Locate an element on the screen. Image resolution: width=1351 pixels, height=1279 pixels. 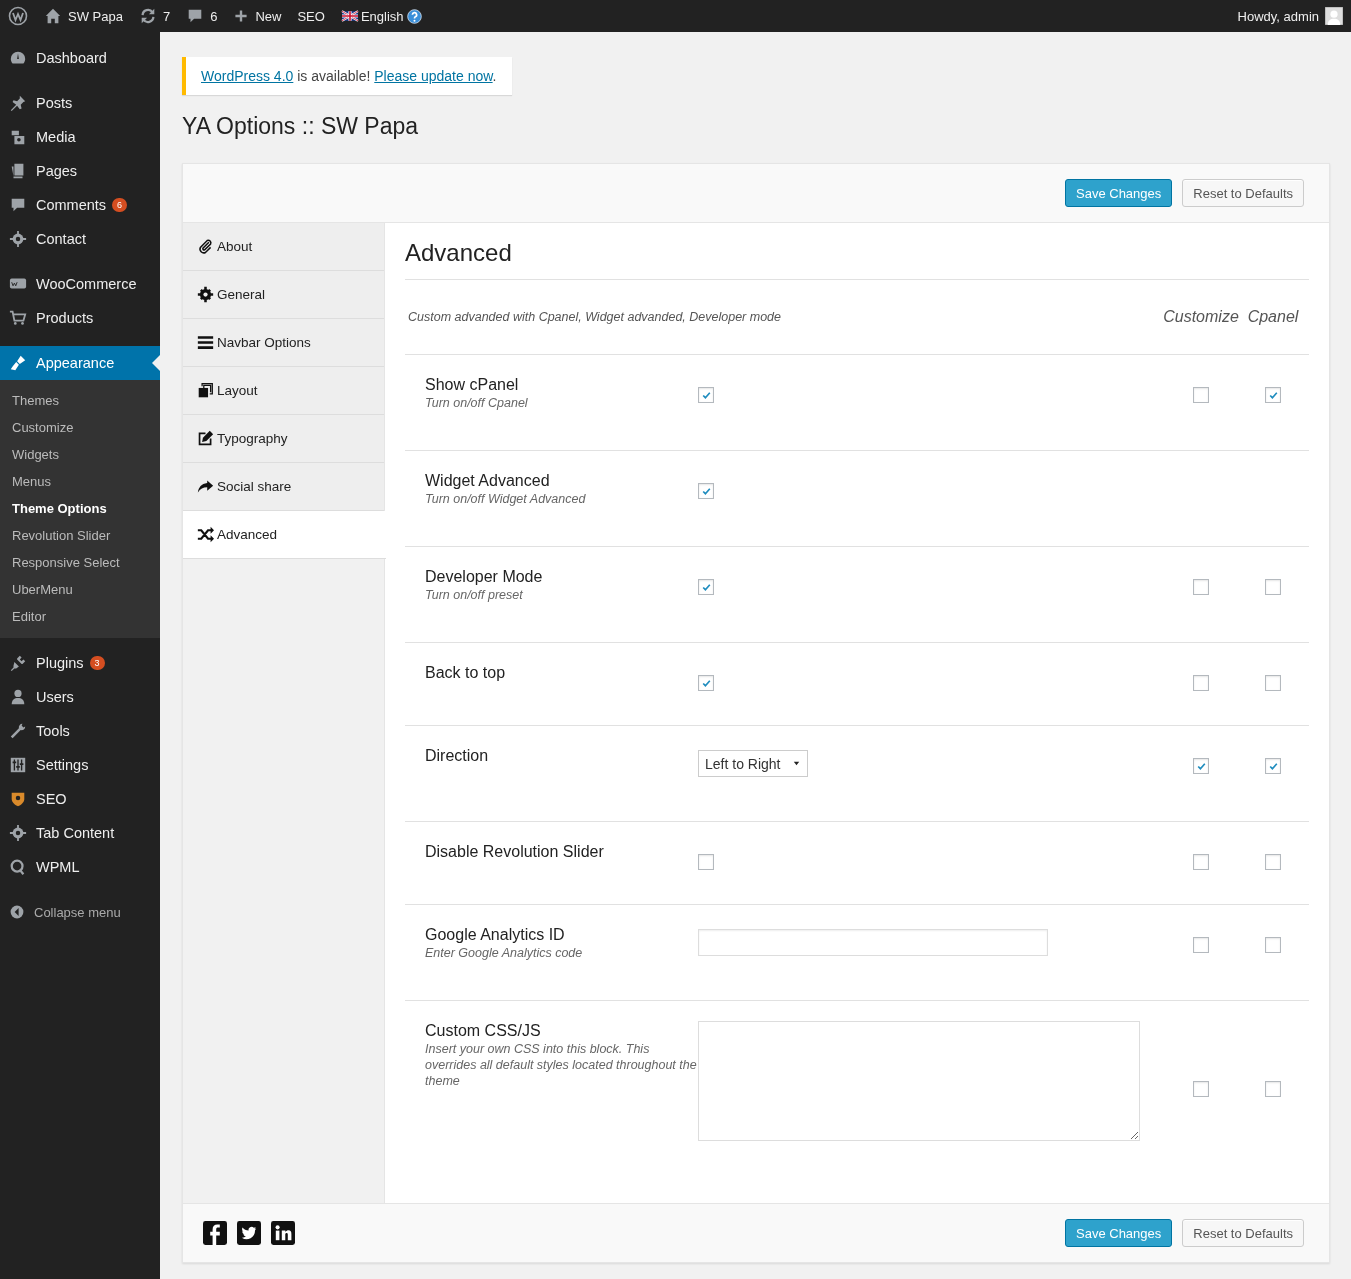
wrench-icon is located at coordinates (18, 731).